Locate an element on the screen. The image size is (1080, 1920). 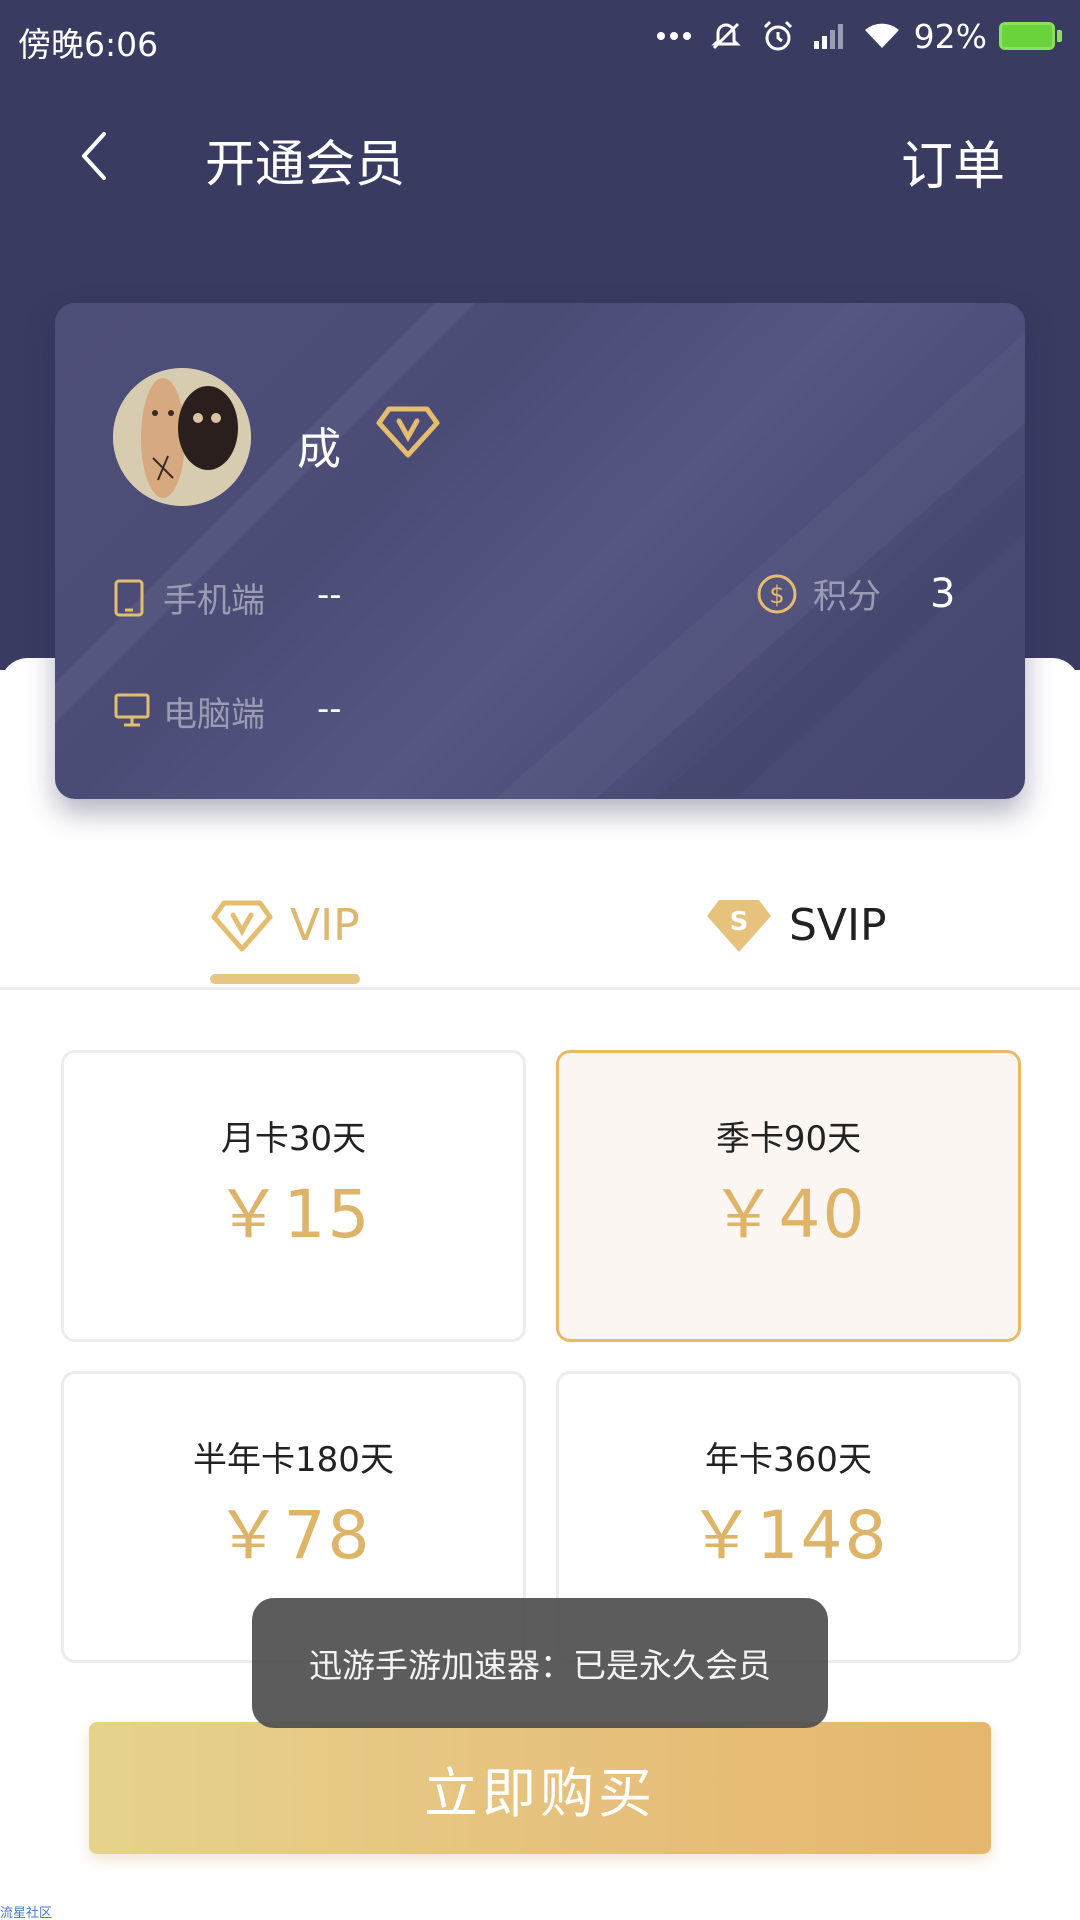
watermark: 流星社区 is located at coordinates (26, 1913).